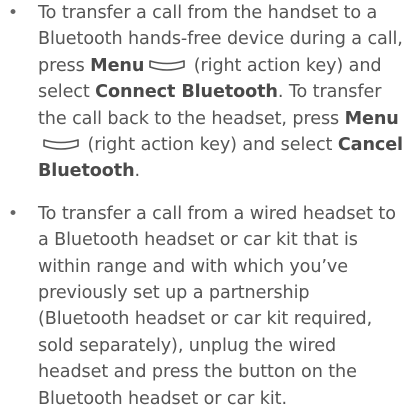 The image size is (410, 412). I want to click on connect-bluetooth-term: Connect Bluetooth, so click(186, 92).